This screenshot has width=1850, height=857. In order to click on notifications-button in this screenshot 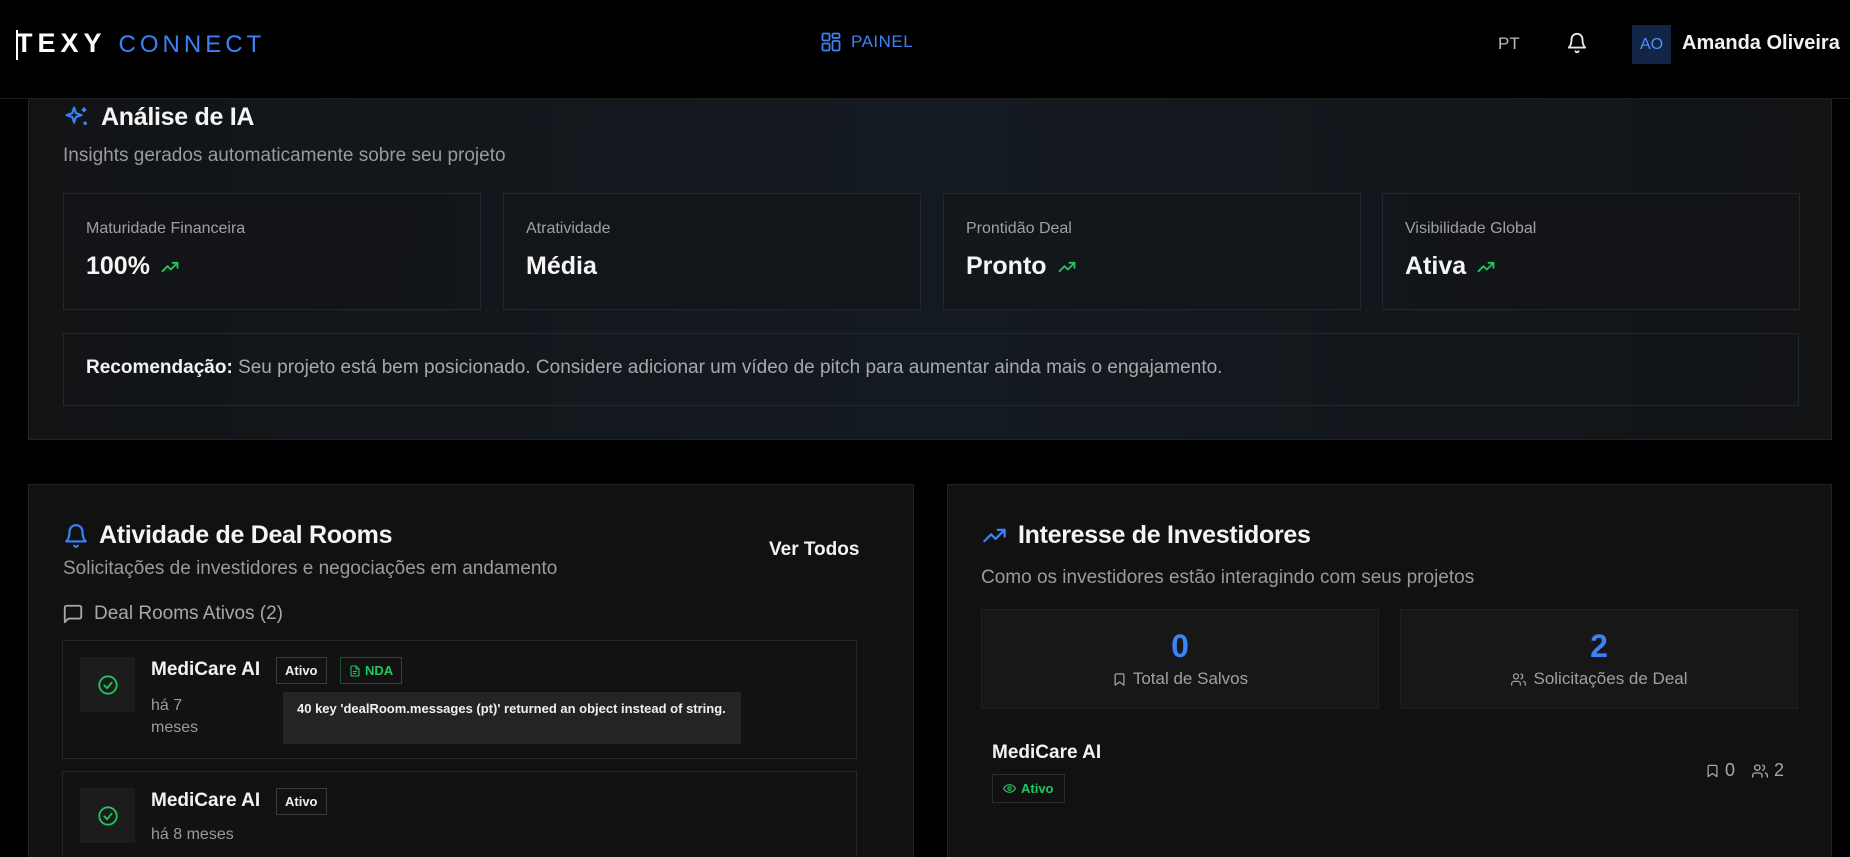, I will do `click(1577, 45)`.